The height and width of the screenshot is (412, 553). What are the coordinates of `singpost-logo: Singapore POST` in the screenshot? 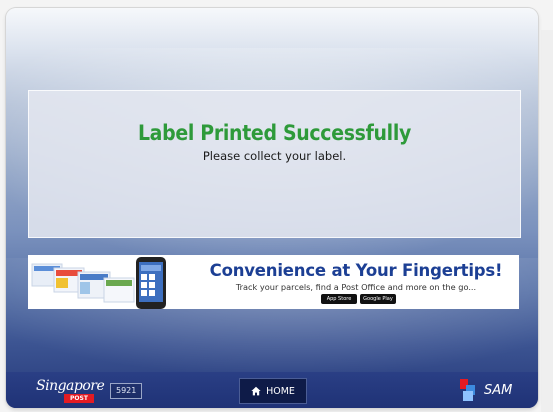 It's located at (71, 391).